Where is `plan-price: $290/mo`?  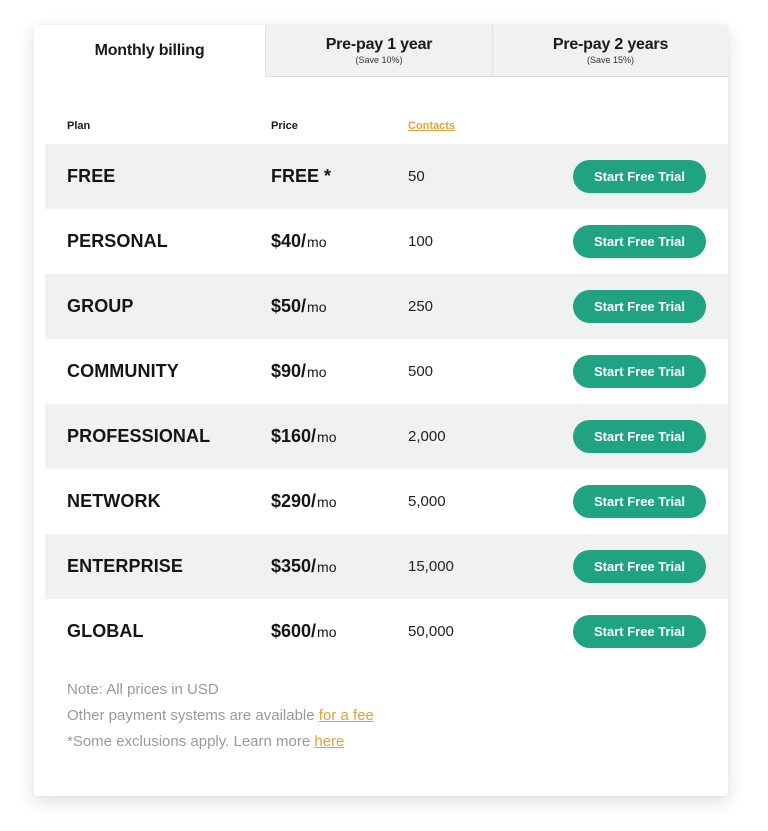
plan-price: $290/mo is located at coordinates (304, 501).